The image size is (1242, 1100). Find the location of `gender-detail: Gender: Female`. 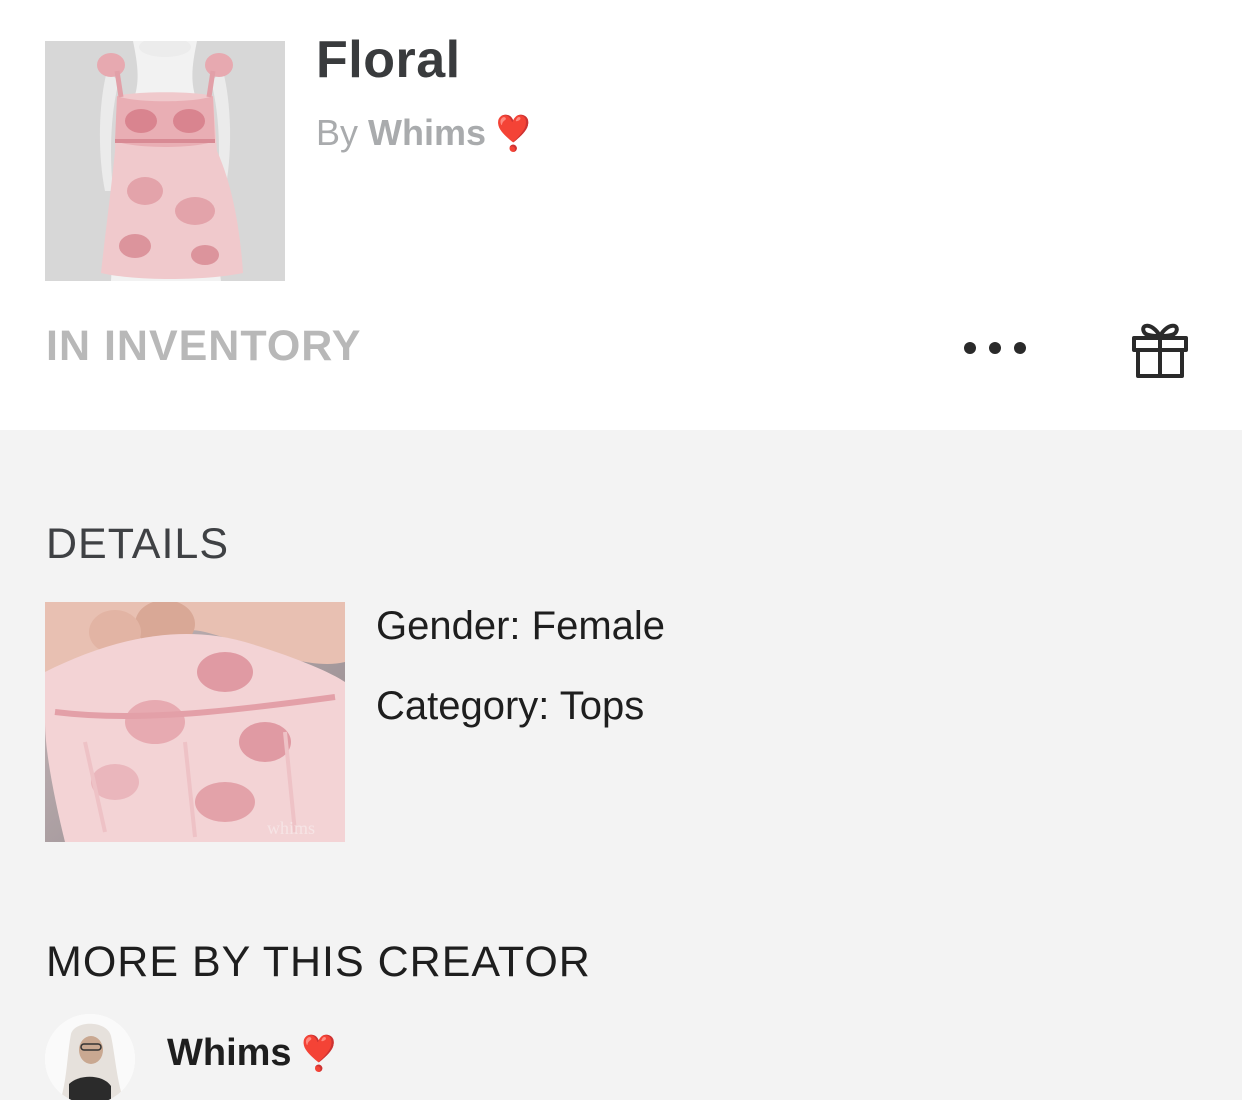

gender-detail: Gender: Female is located at coordinates (521, 626).